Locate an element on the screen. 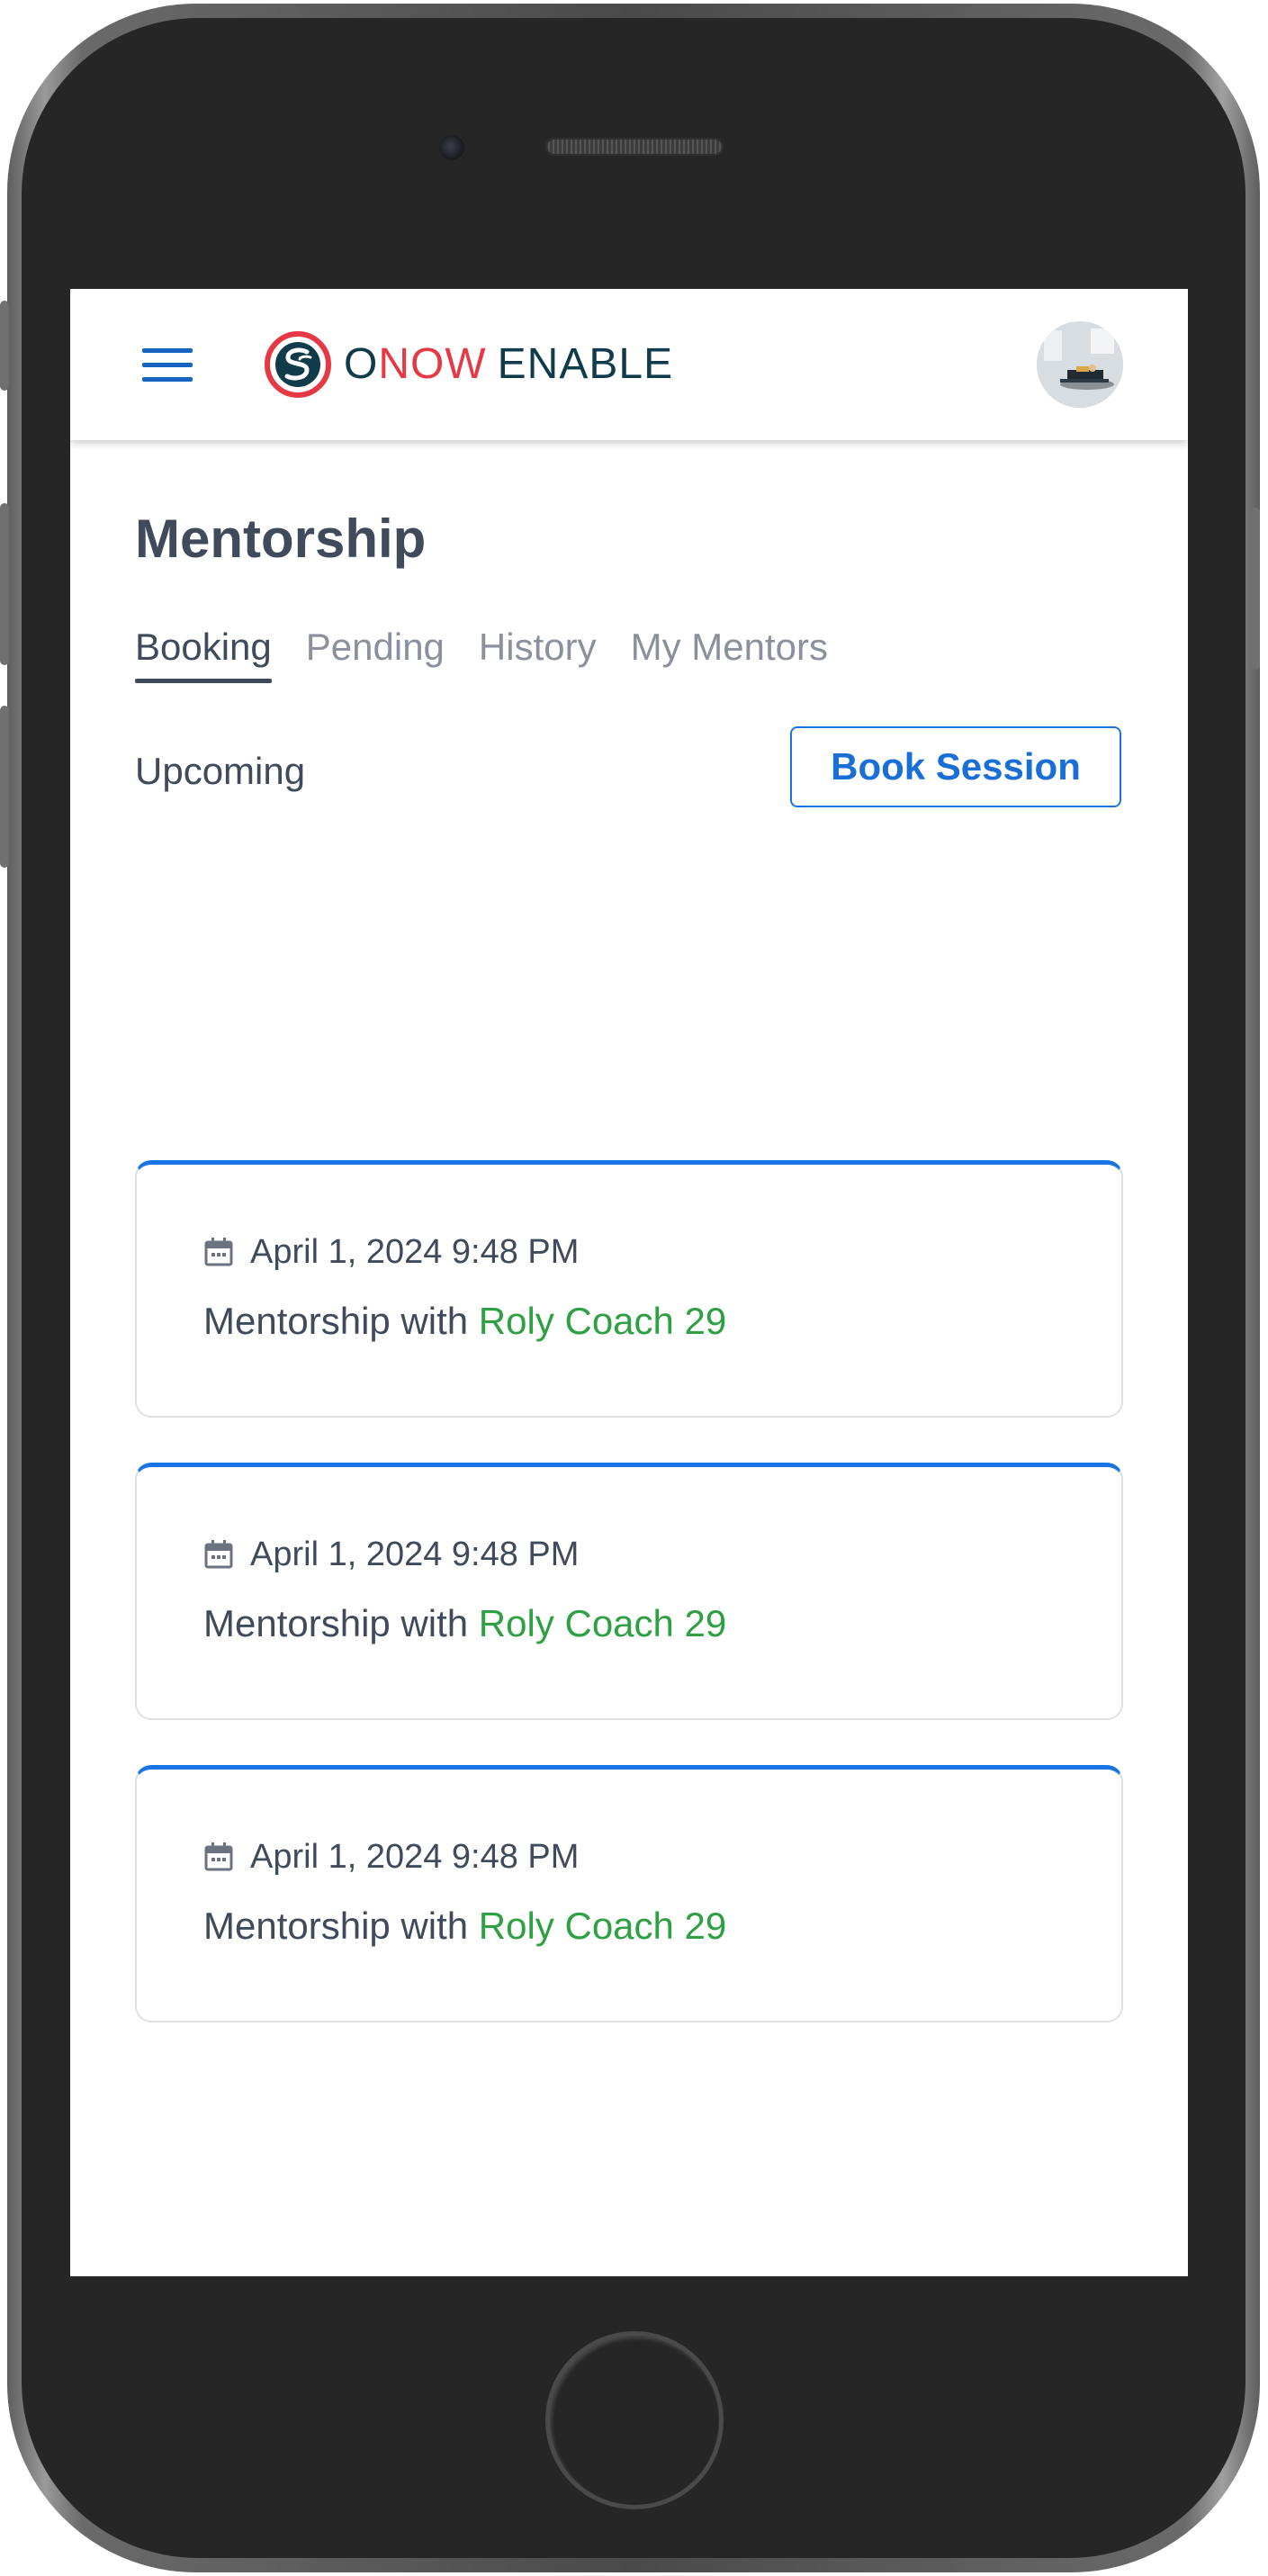 The height and width of the screenshot is (2576, 1268). brand-wordmark: ONOW ENABLE is located at coordinates (508, 364).